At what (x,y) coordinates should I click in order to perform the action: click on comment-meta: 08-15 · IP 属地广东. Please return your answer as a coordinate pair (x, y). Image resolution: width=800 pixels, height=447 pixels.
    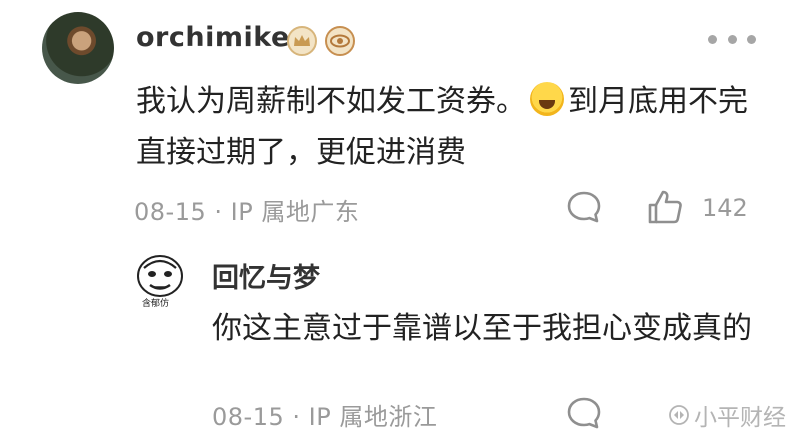
    Looking at the image, I should click on (246, 209).